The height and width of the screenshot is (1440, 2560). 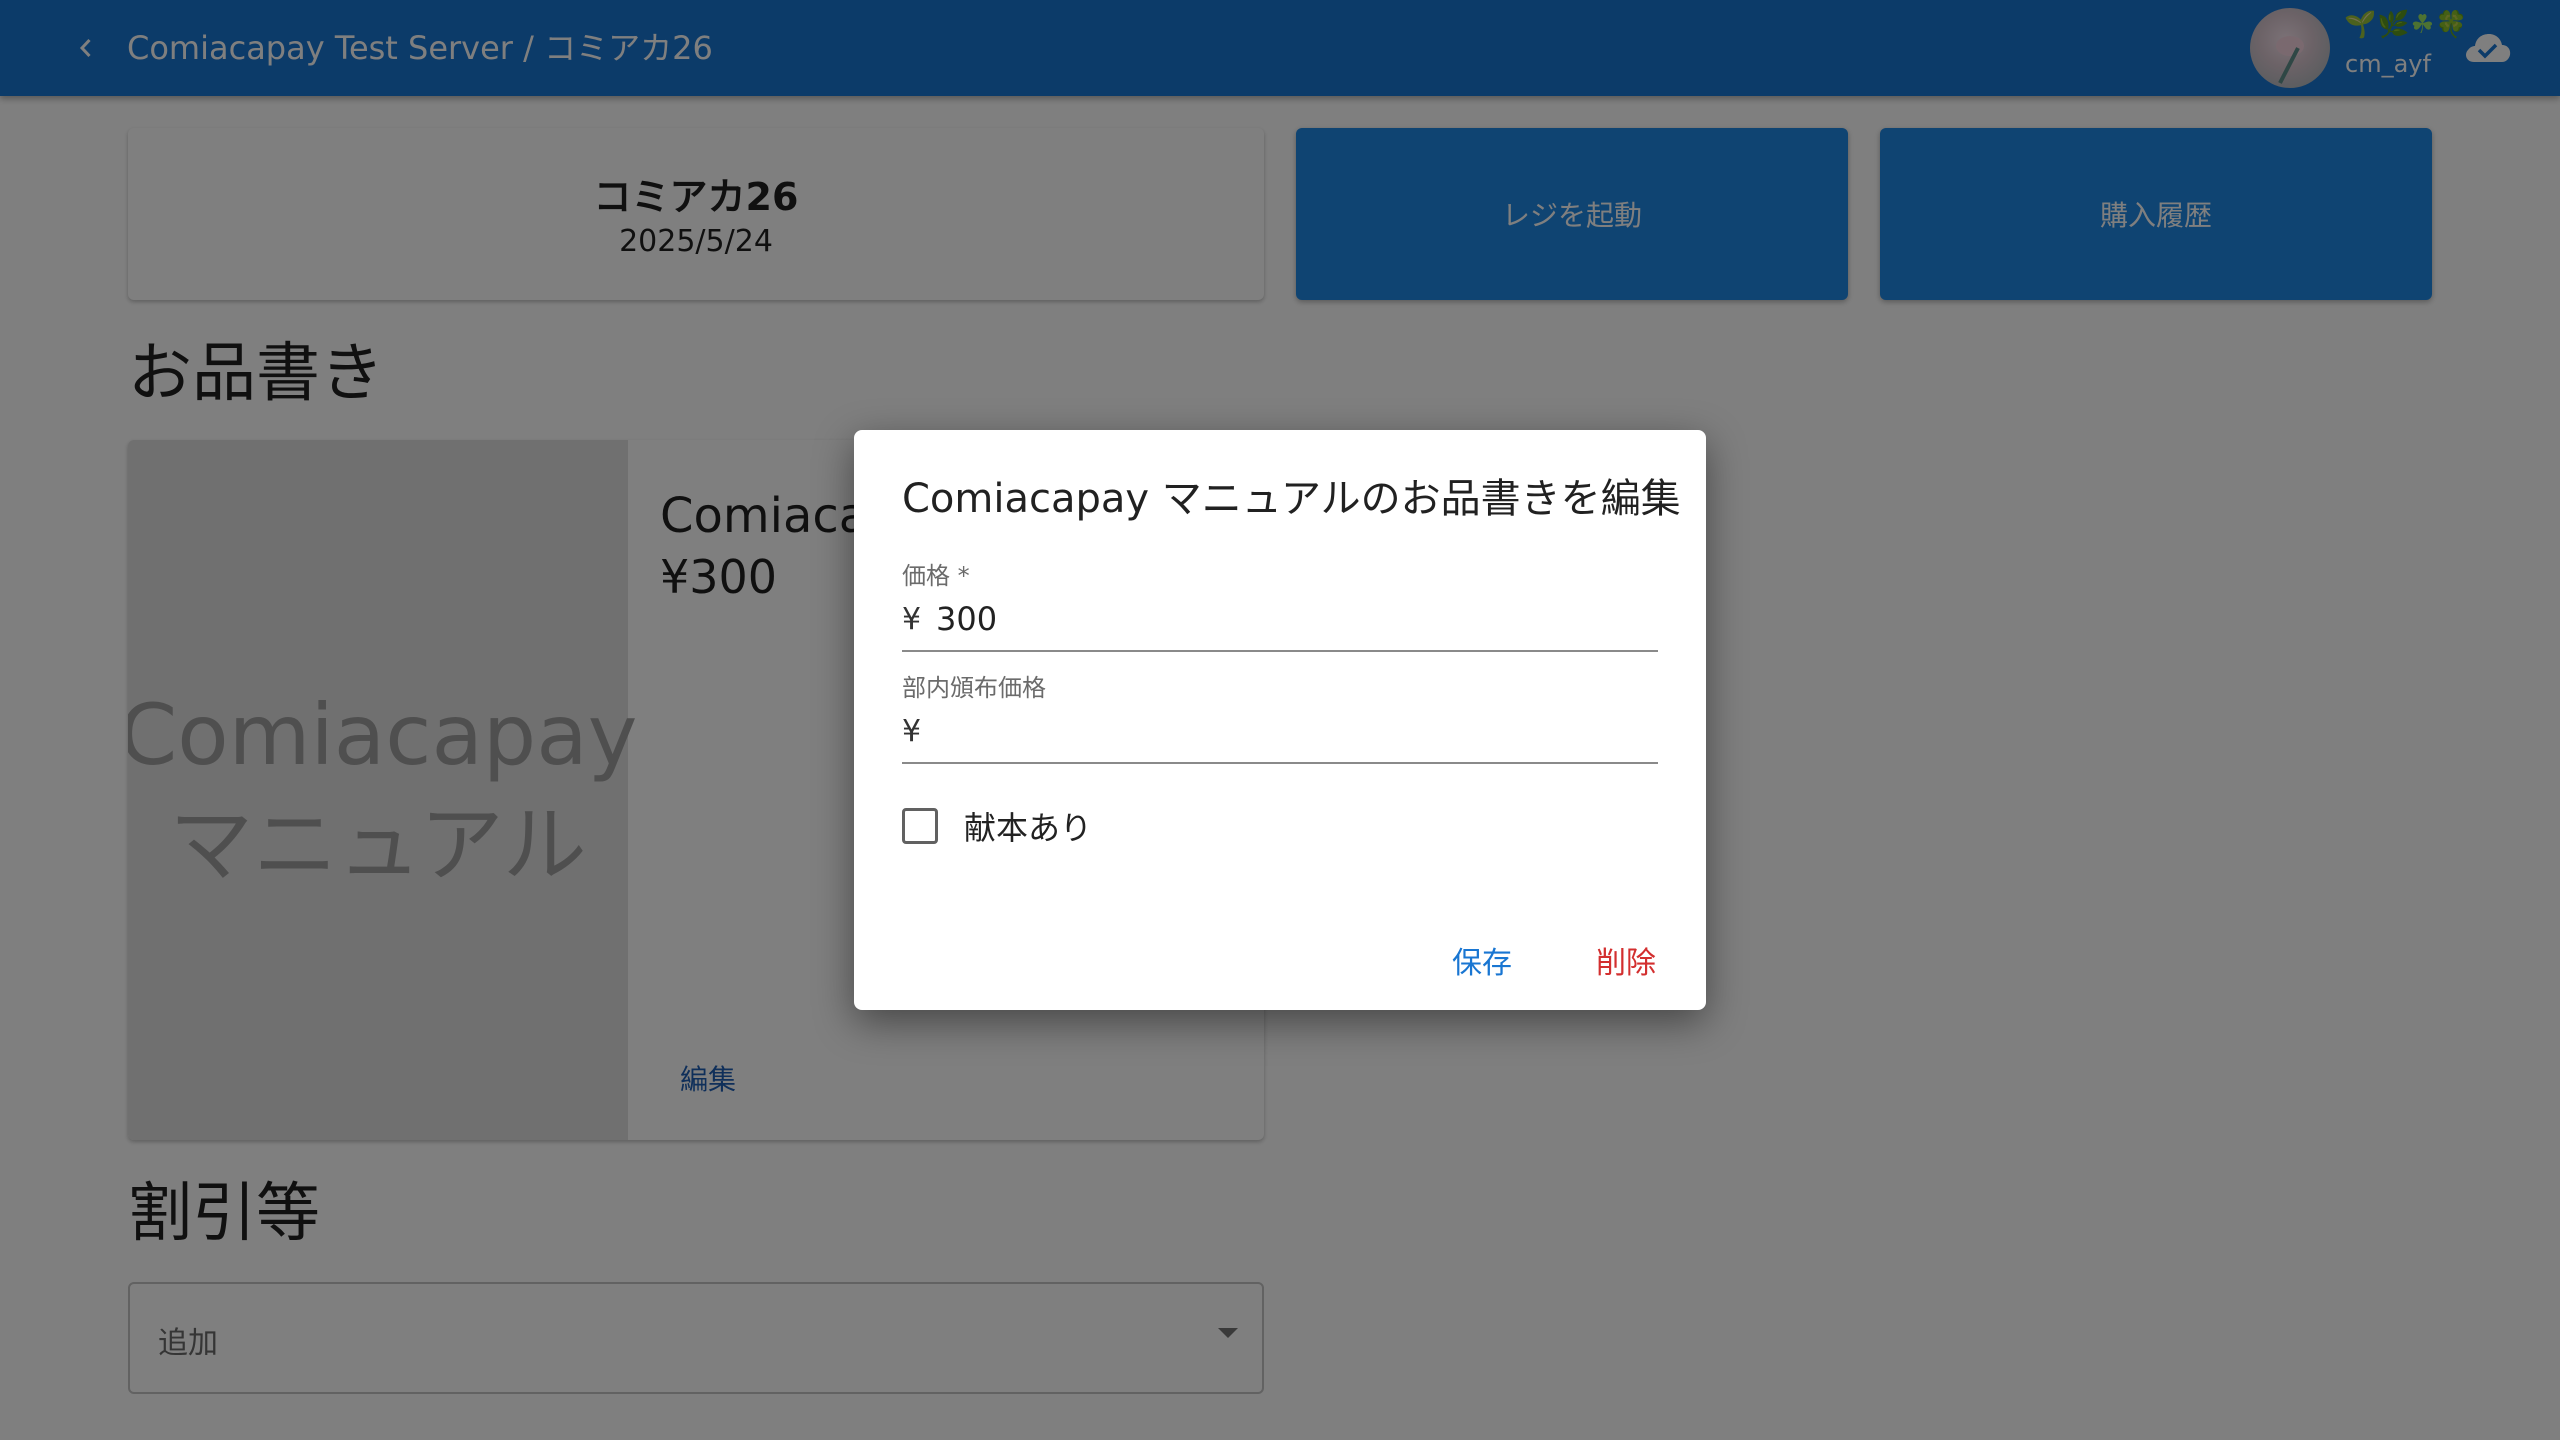 What do you see at coordinates (1280, 651) in the screenshot?
I see `price-underline` at bounding box center [1280, 651].